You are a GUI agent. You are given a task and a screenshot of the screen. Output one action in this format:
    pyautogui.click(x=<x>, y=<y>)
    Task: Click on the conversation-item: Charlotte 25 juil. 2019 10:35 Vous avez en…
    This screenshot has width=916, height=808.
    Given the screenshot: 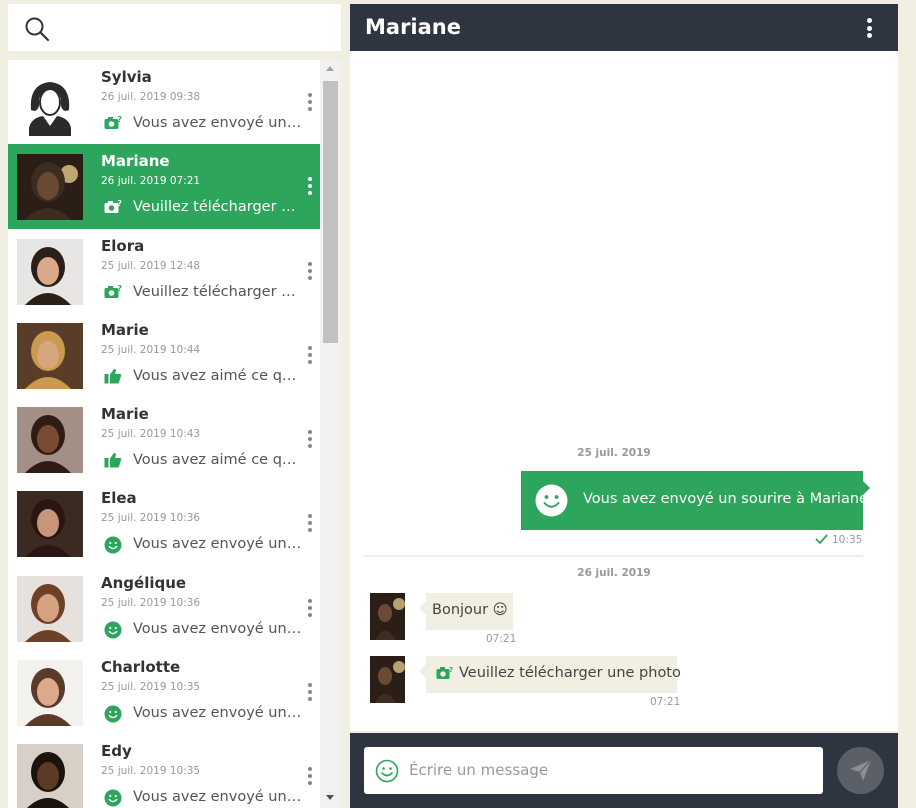 What is the action you would take?
    pyautogui.click(x=164, y=692)
    